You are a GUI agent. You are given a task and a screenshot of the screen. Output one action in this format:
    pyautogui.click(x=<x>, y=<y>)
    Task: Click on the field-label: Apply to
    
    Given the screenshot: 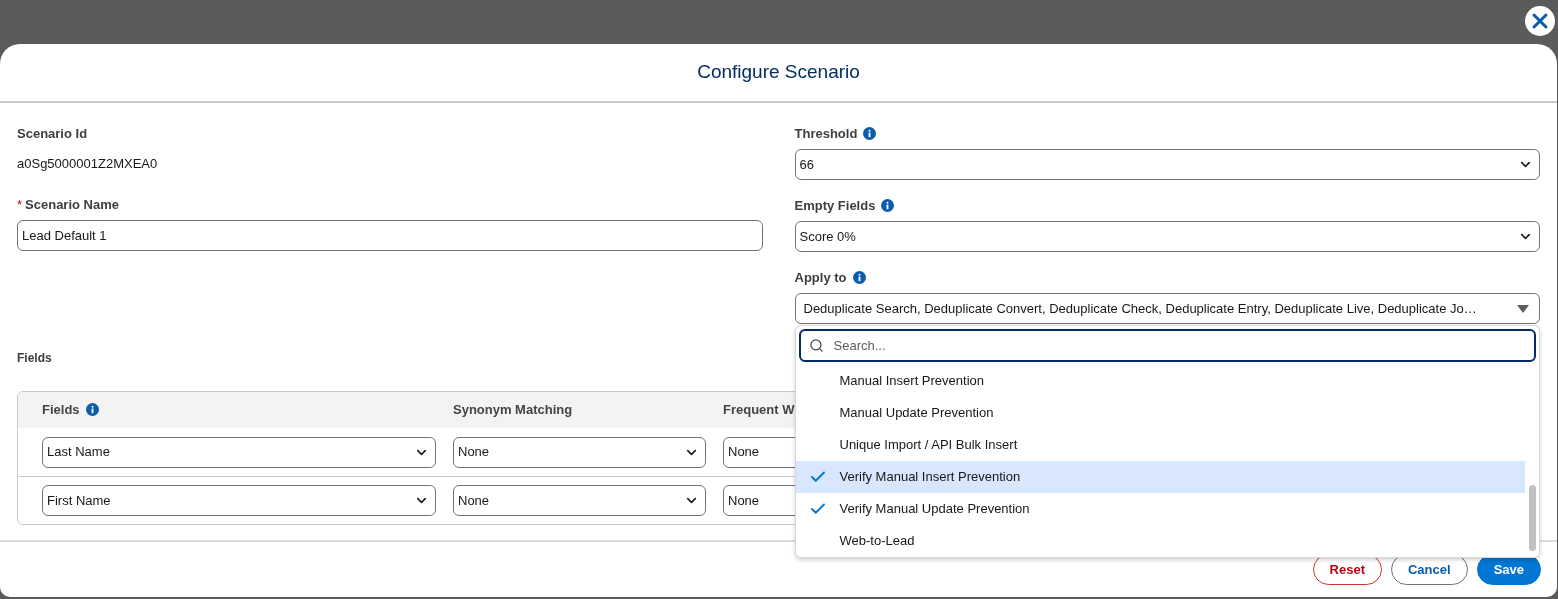 What is the action you would take?
    pyautogui.click(x=820, y=277)
    